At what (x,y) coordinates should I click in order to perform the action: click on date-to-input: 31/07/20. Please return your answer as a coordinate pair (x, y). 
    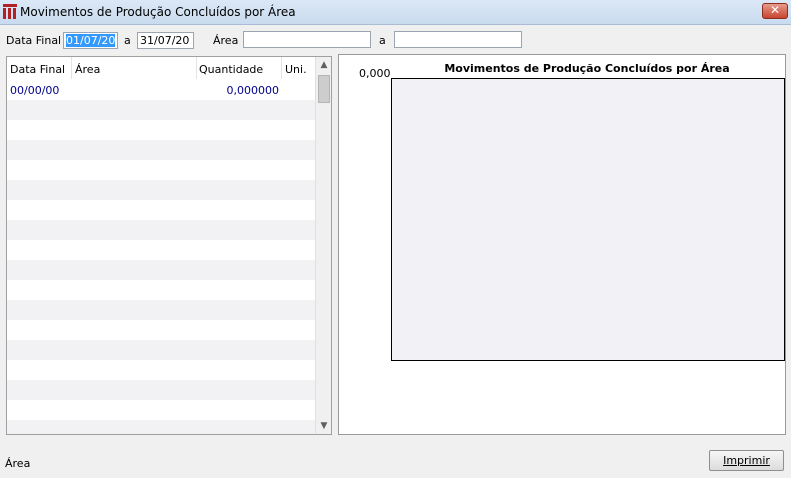
    Looking at the image, I should click on (165, 40).